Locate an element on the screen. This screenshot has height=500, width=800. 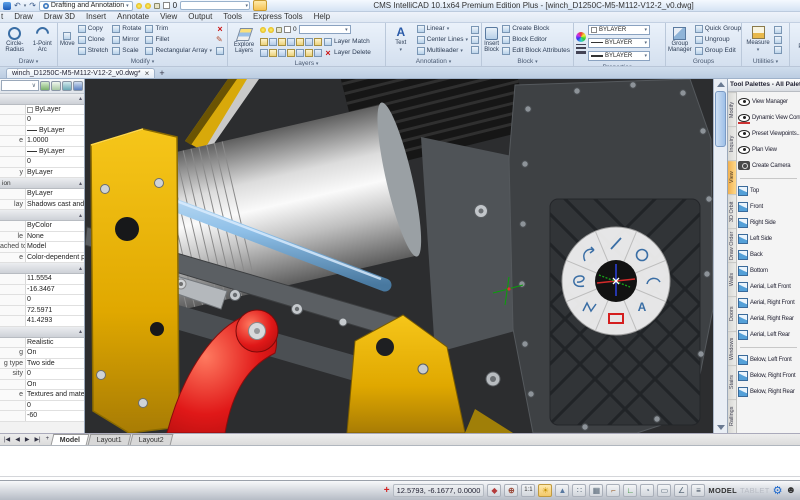
entity-snap-icon: ⊕ is located at coordinates (511, 491).